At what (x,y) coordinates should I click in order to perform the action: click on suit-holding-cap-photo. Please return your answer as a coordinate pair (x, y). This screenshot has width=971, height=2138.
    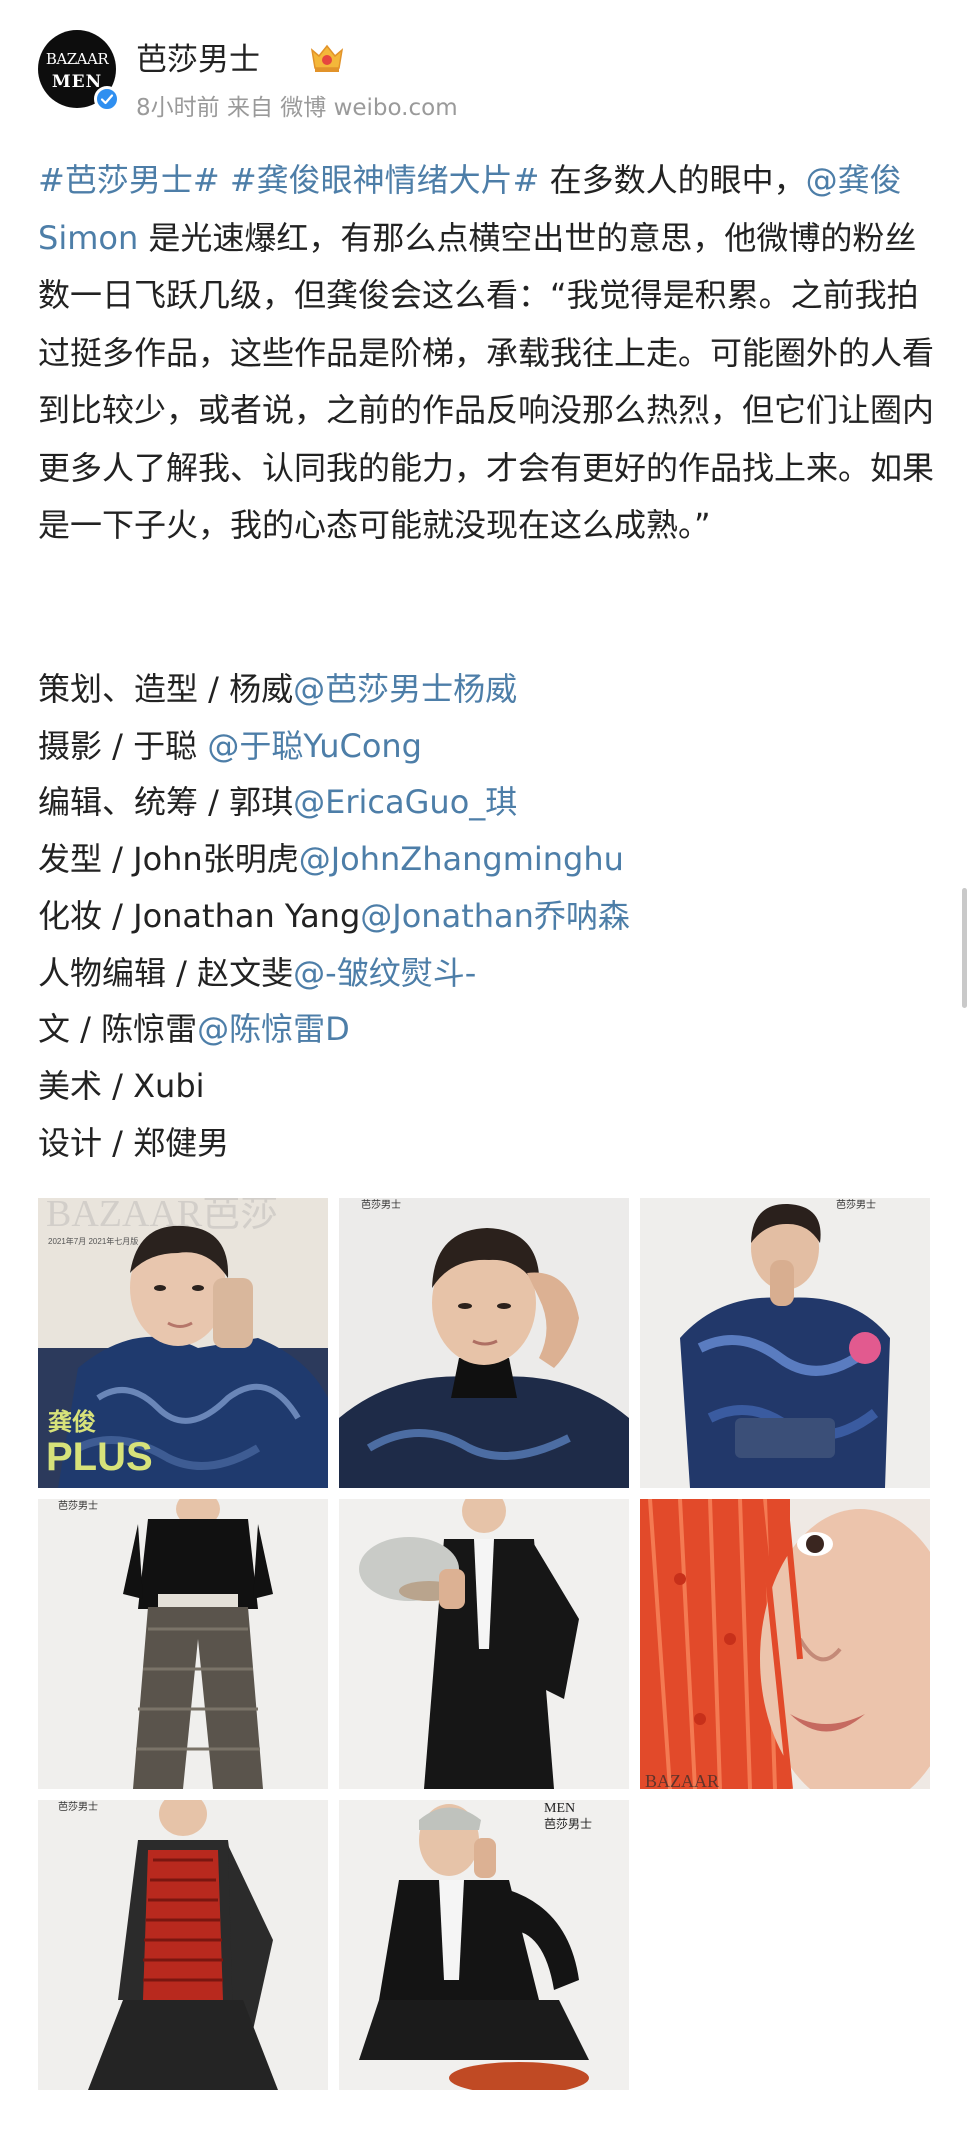
    Looking at the image, I should click on (484, 1644).